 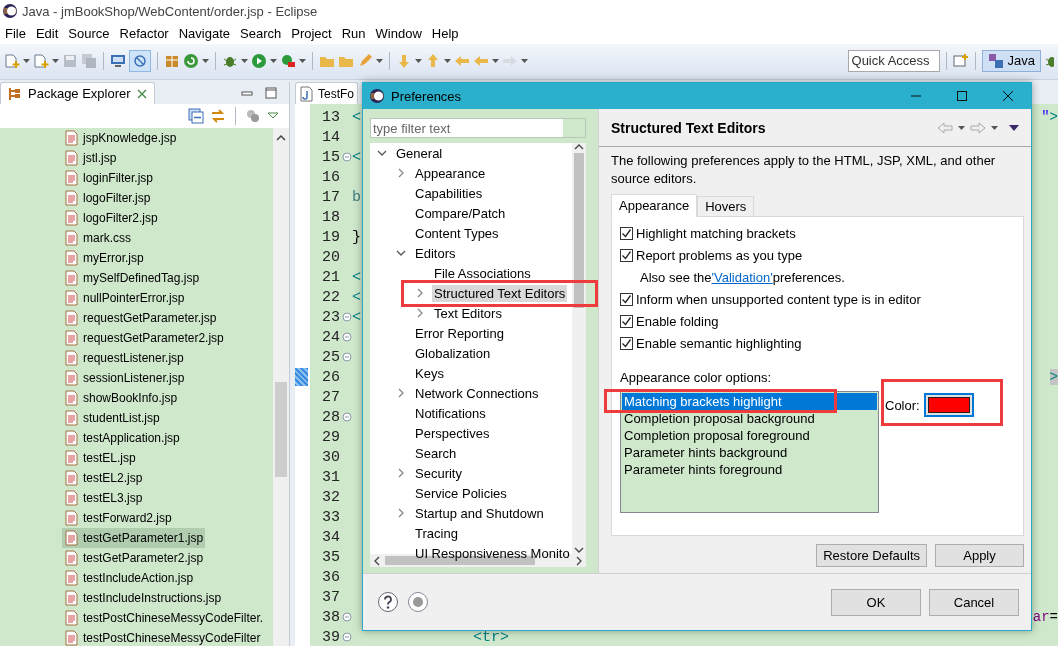 What do you see at coordinates (331, 257) in the screenshot?
I see `line-number: 20` at bounding box center [331, 257].